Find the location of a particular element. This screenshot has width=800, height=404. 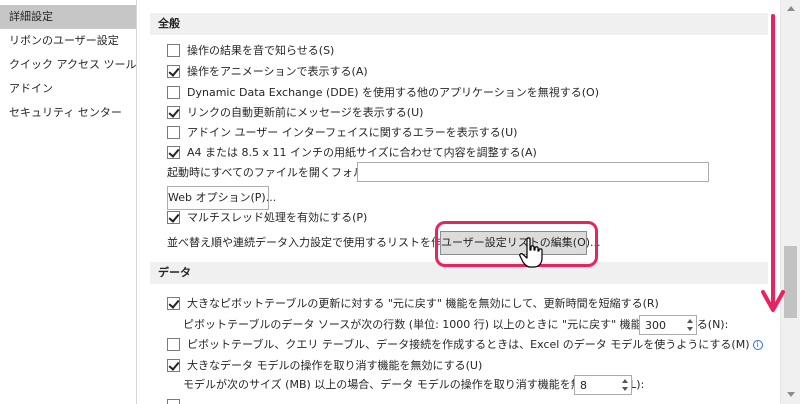

info-icon: i is located at coordinates (757, 345).